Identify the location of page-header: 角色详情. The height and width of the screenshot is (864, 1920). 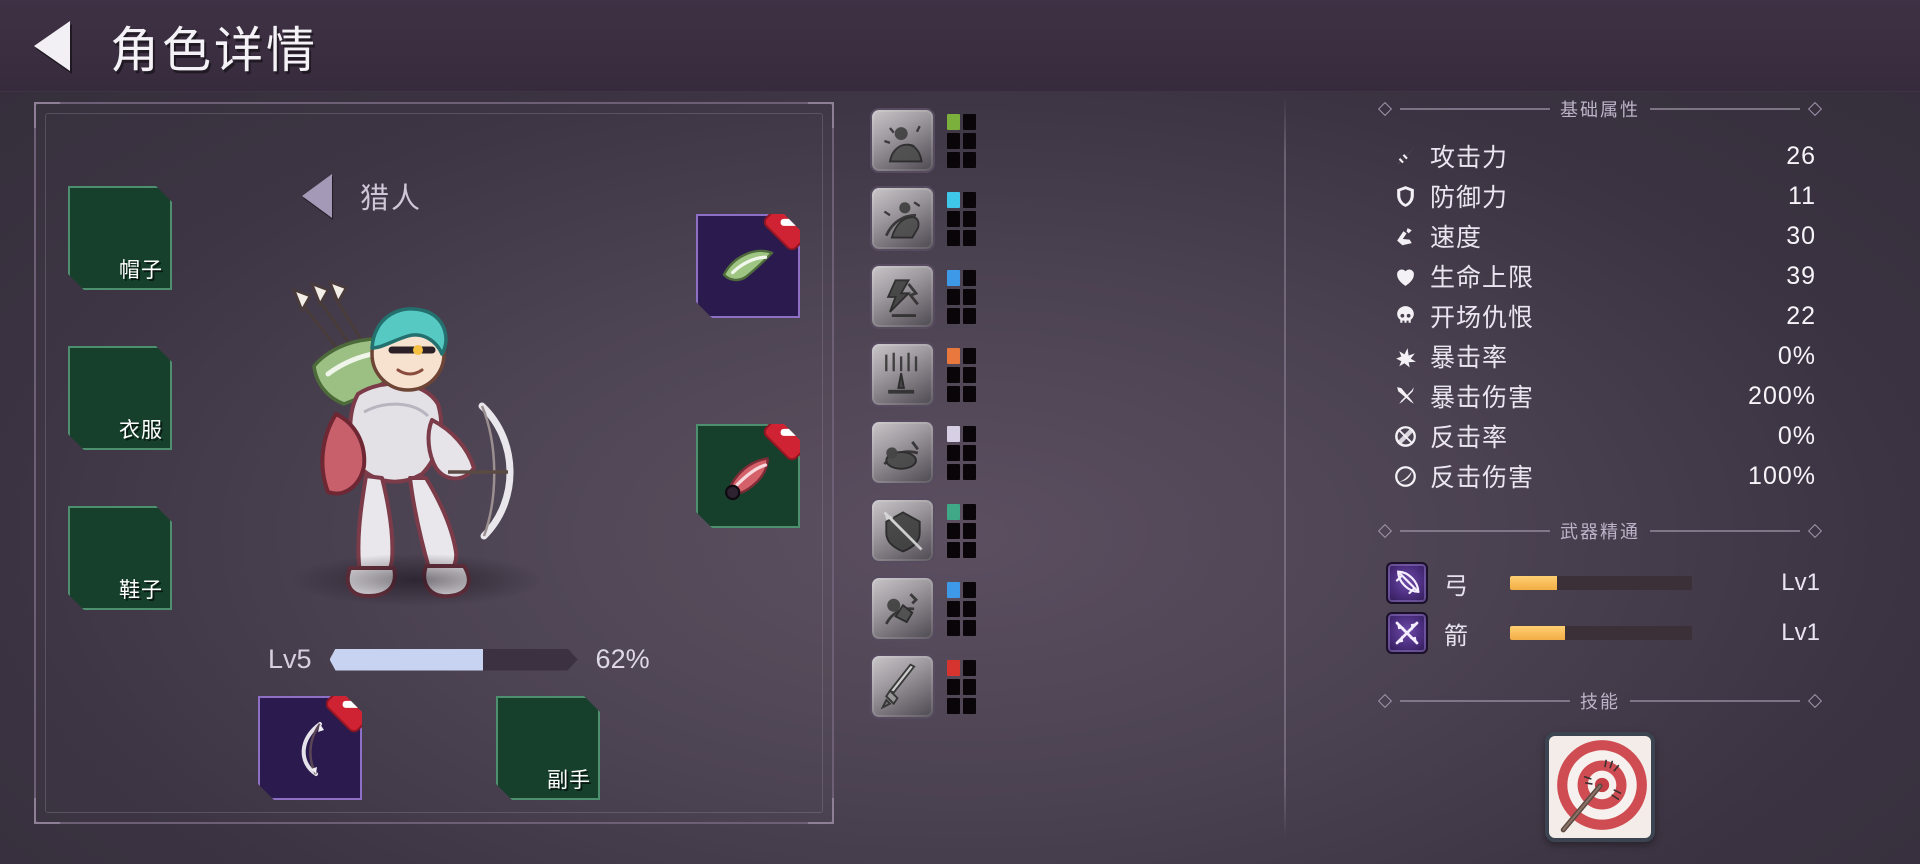
(960, 46).